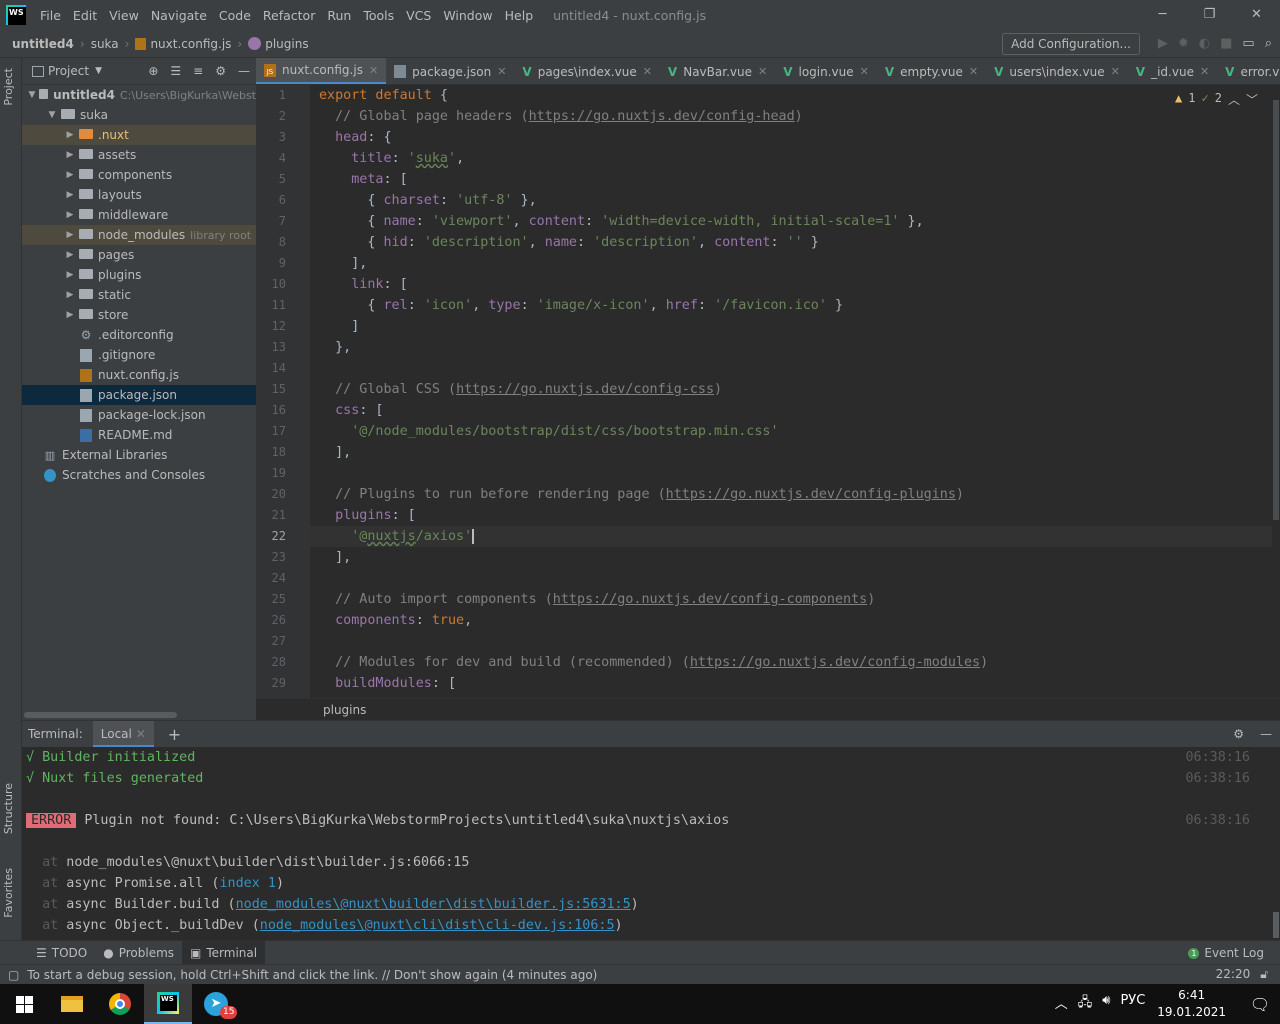  What do you see at coordinates (289, 15) in the screenshot?
I see `menu-refactor: Refactor` at bounding box center [289, 15].